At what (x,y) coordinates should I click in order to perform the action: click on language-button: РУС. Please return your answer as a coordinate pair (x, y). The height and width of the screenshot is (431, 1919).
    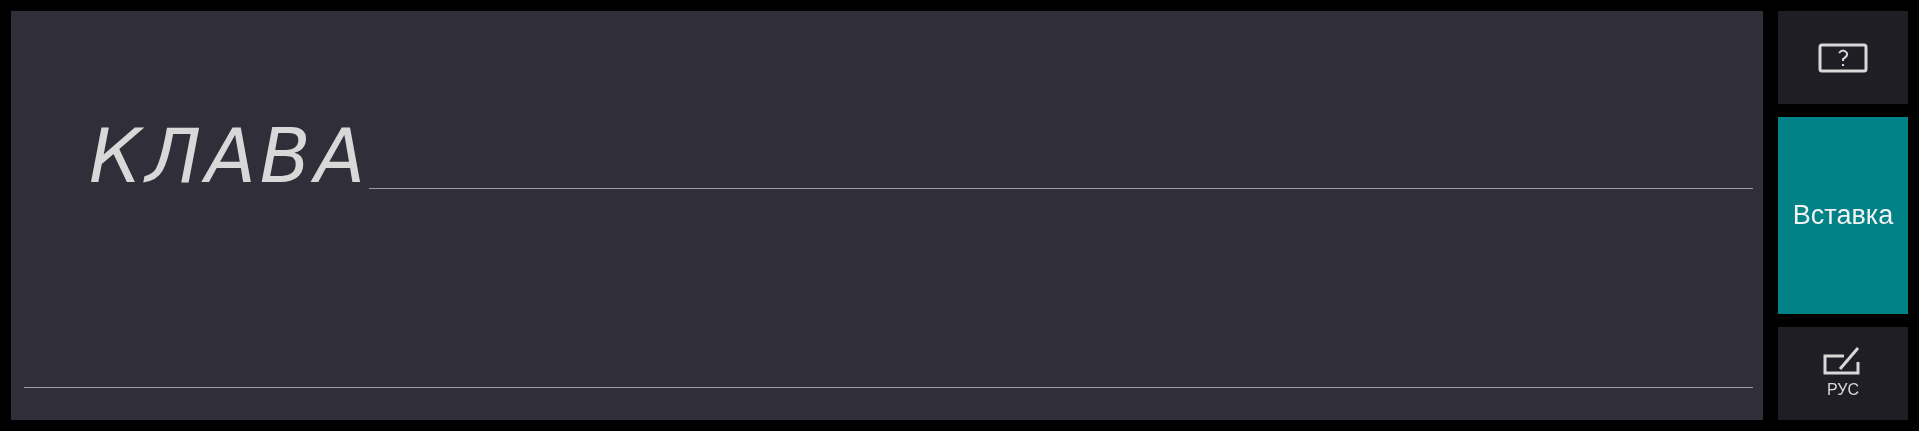
    Looking at the image, I should click on (1843, 373).